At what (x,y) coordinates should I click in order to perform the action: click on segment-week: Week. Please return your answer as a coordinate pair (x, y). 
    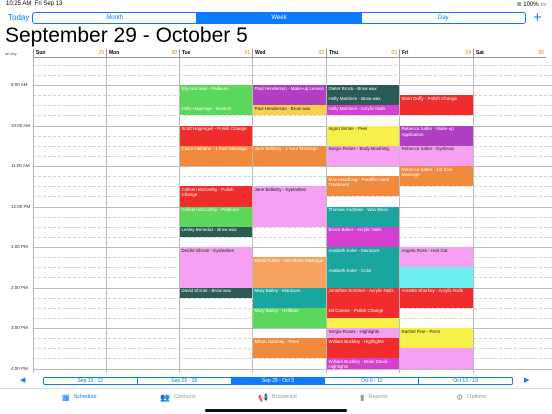
    Looking at the image, I should click on (278, 18).